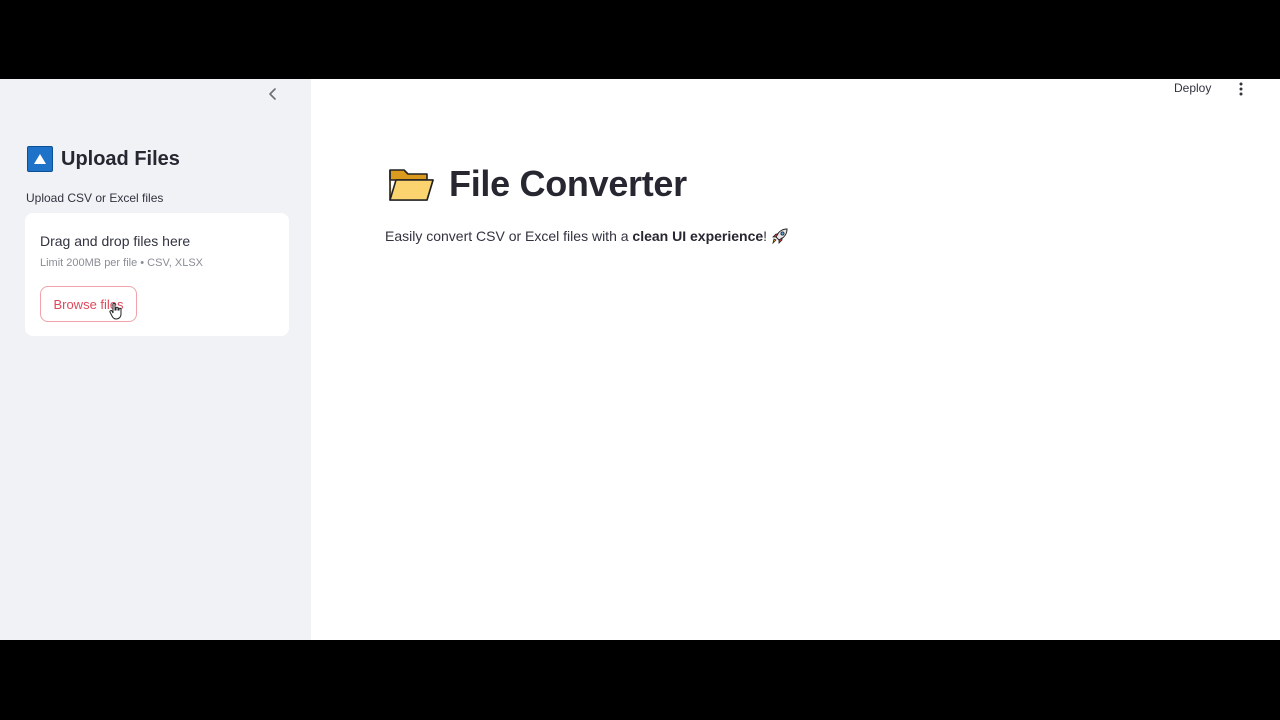 The height and width of the screenshot is (720, 1280). I want to click on upload-label: Upload CSV or Excel files, so click(95, 198).